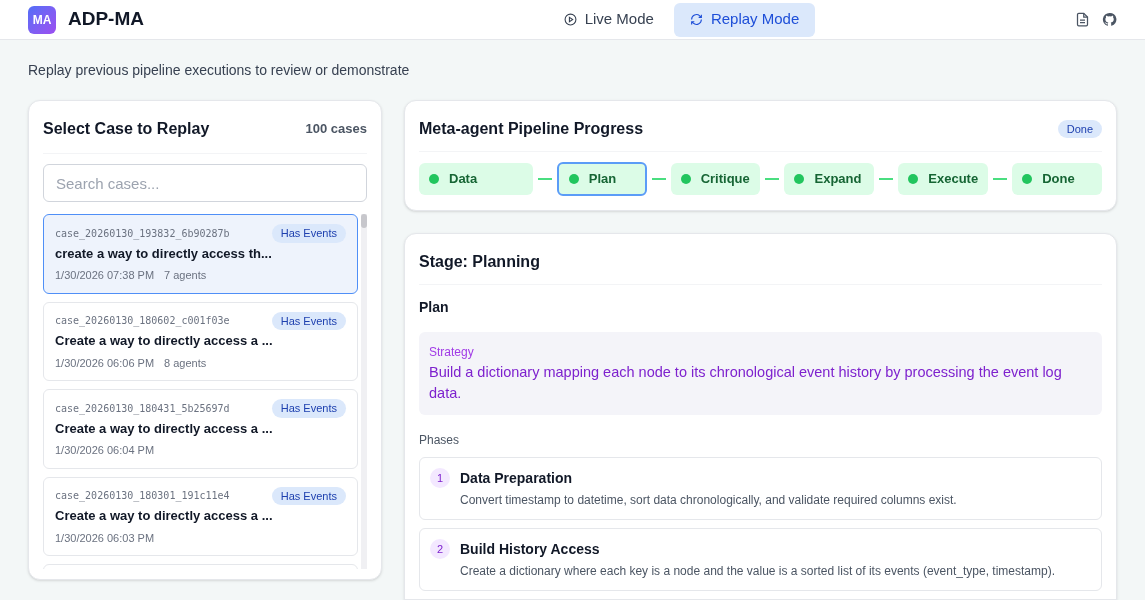 This screenshot has width=1145, height=600. I want to click on stage-step: Critique, so click(715, 179).